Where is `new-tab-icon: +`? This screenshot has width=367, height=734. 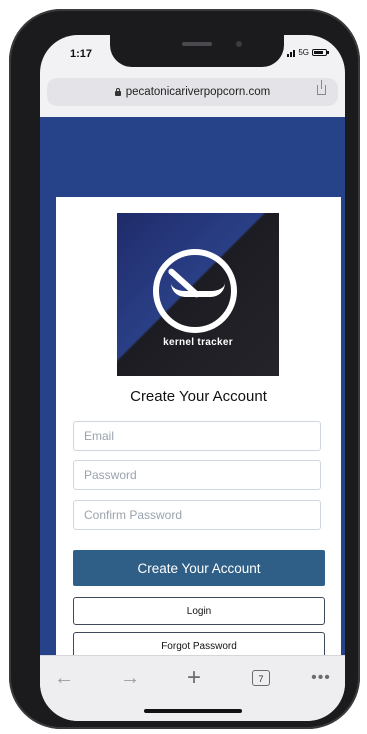 new-tab-icon: + is located at coordinates (194, 678).